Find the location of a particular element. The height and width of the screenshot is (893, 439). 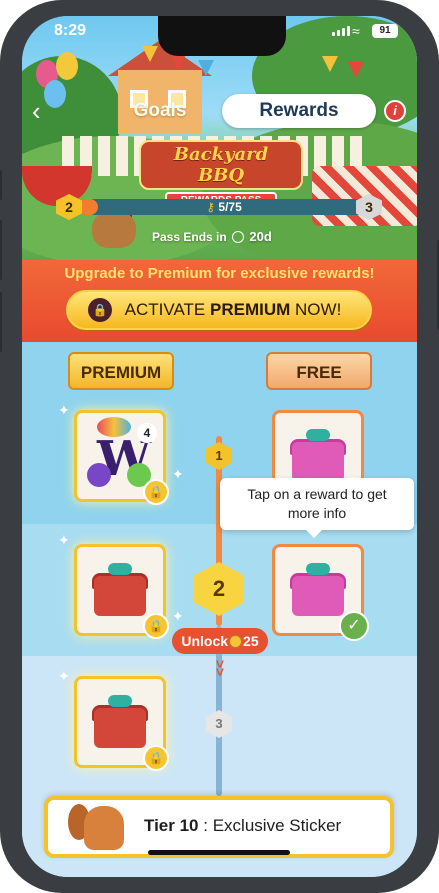

activate-prefix: ACTIVATE is located at coordinates (165, 309).